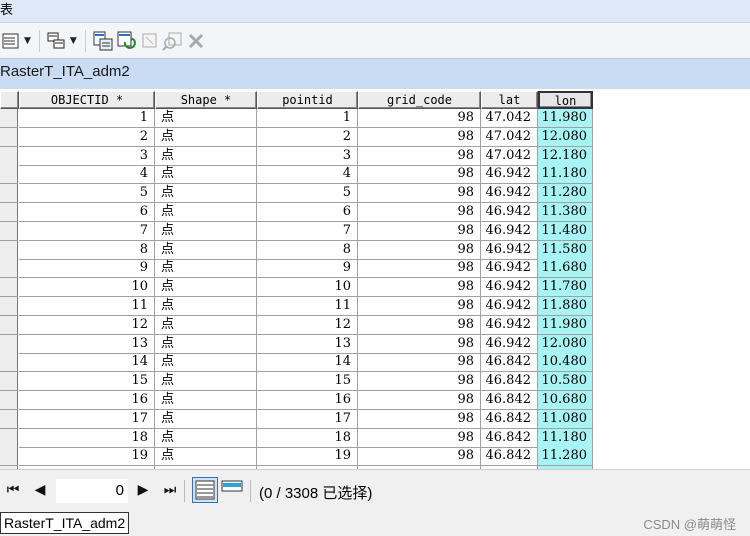 Image resolution: width=750 pixels, height=536 pixels. Describe the element at coordinates (307, 438) in the screenshot. I see `table-cell-pointid: 18` at that location.